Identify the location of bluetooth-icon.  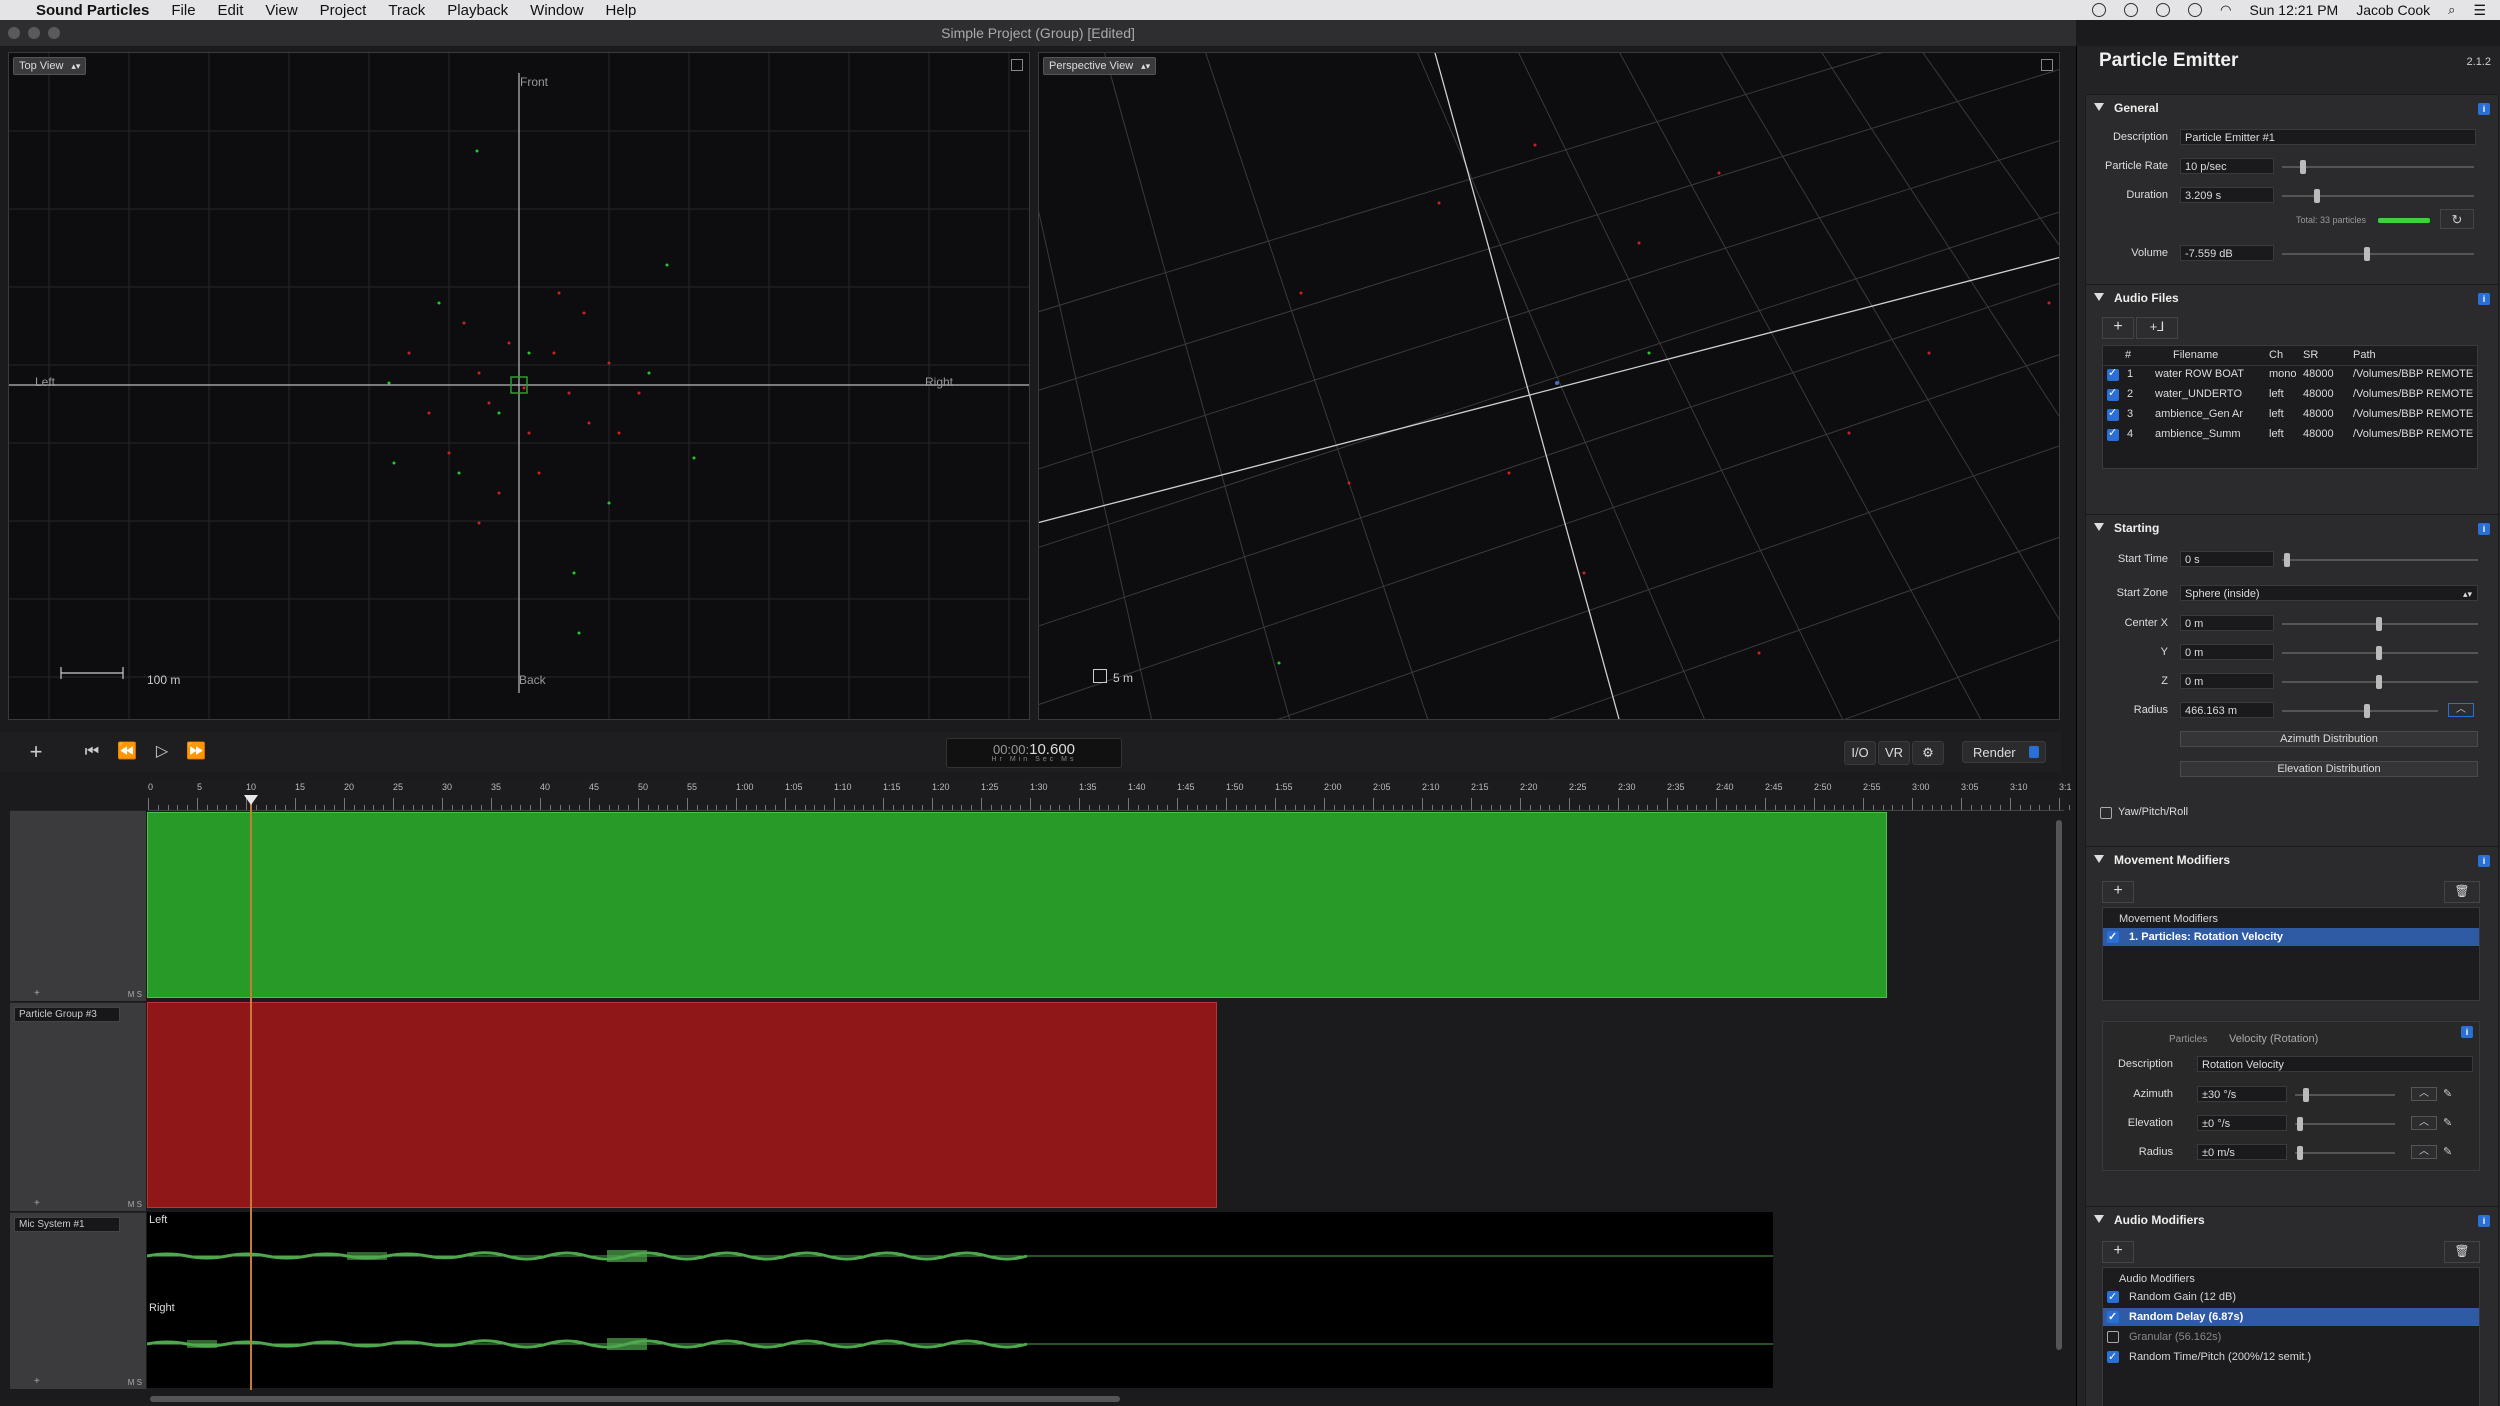
(2195, 10).